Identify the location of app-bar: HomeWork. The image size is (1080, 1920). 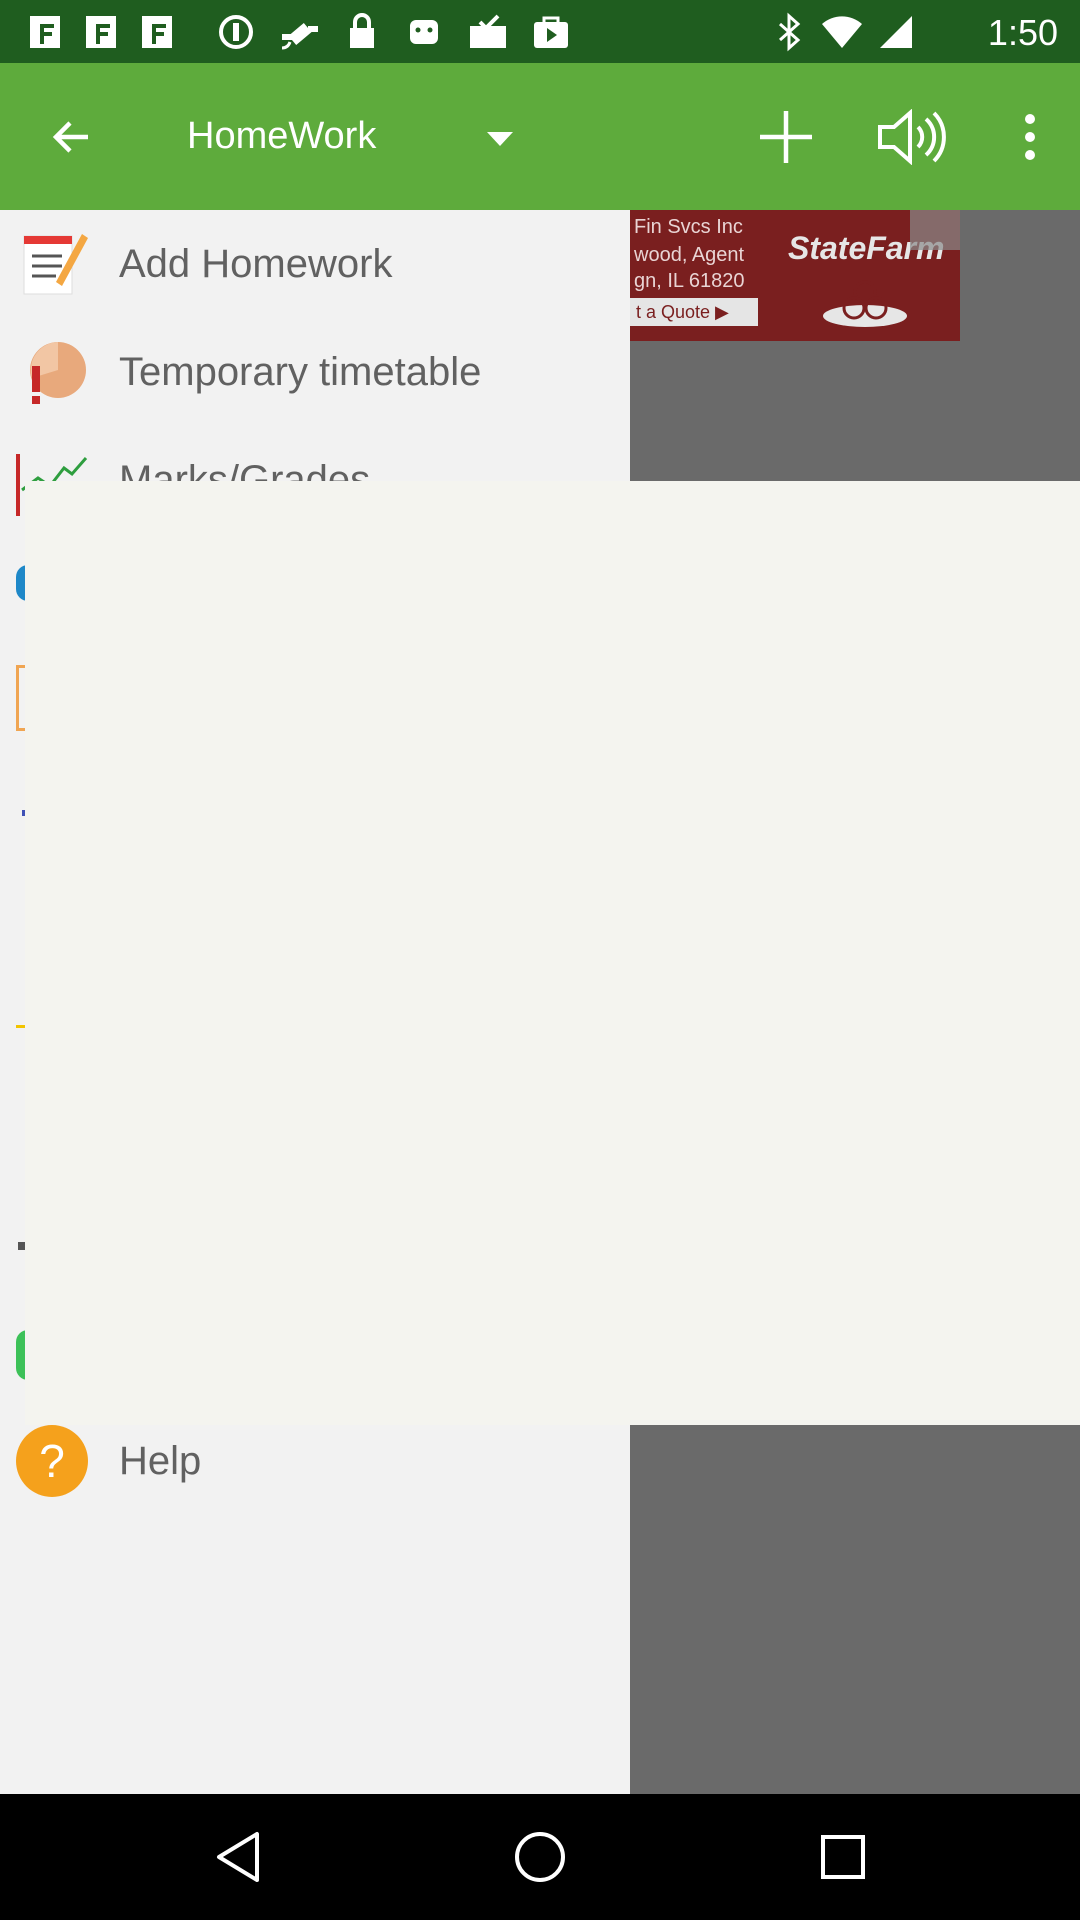
(540, 136).